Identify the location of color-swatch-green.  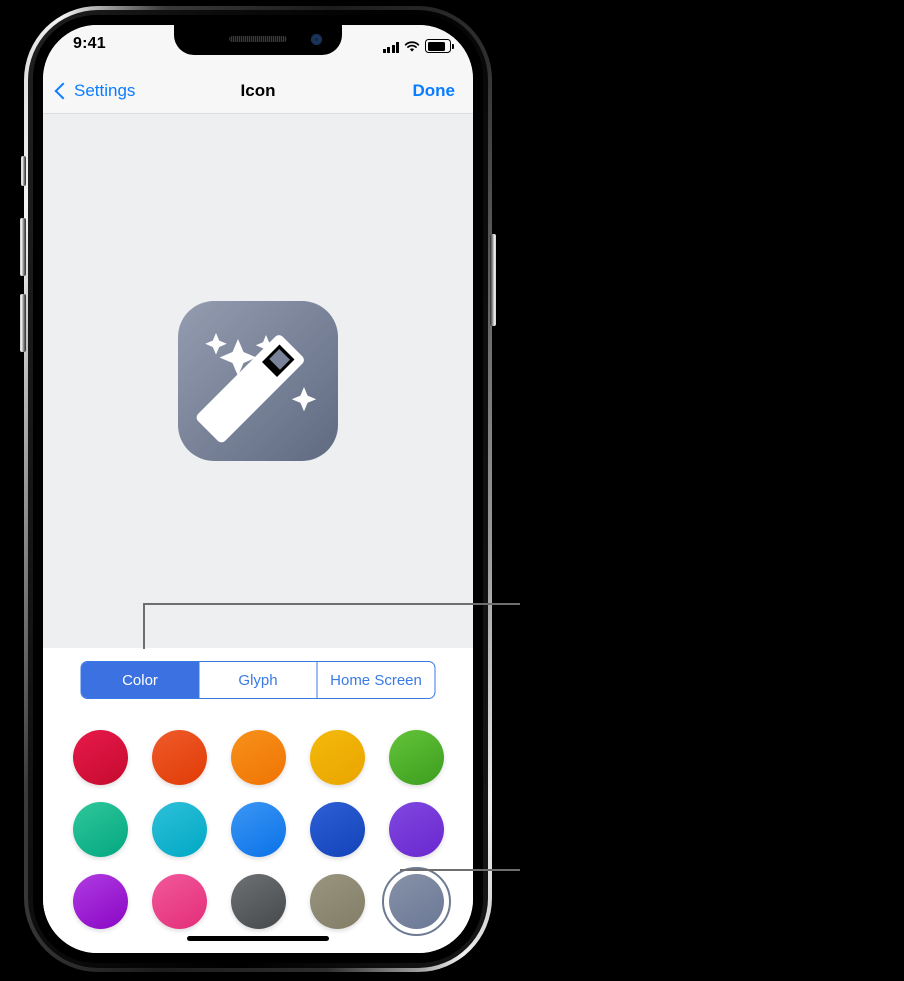
(416, 757).